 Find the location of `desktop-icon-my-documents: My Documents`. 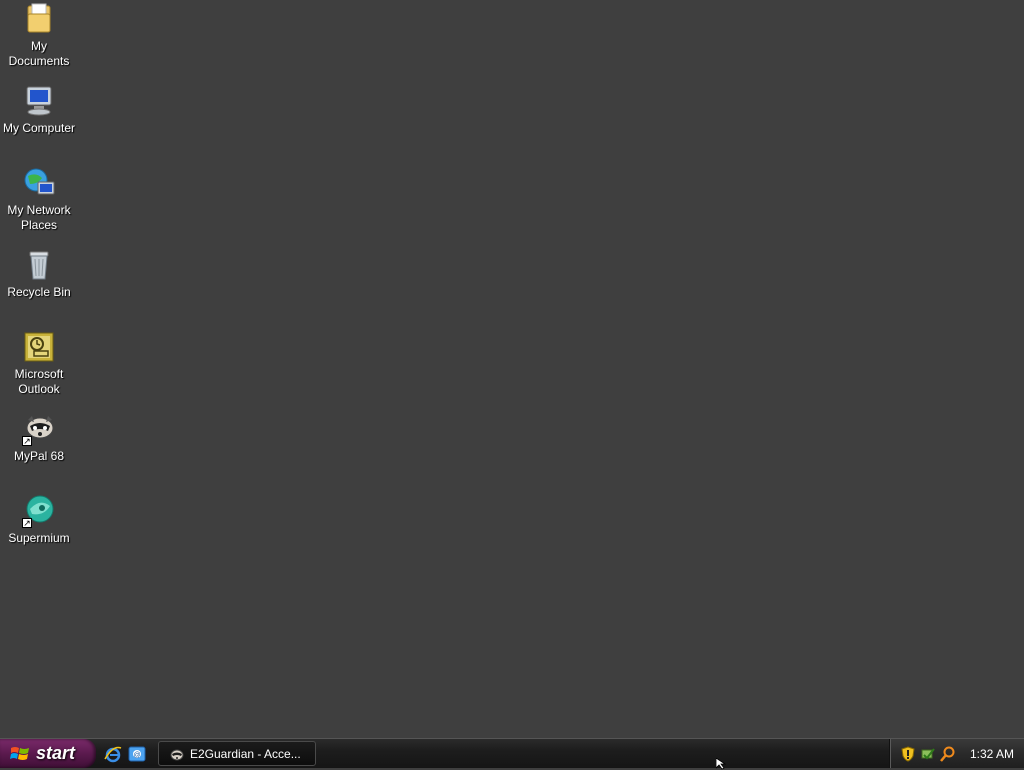

desktop-icon-my-documents: My Documents is located at coordinates (39, 35).